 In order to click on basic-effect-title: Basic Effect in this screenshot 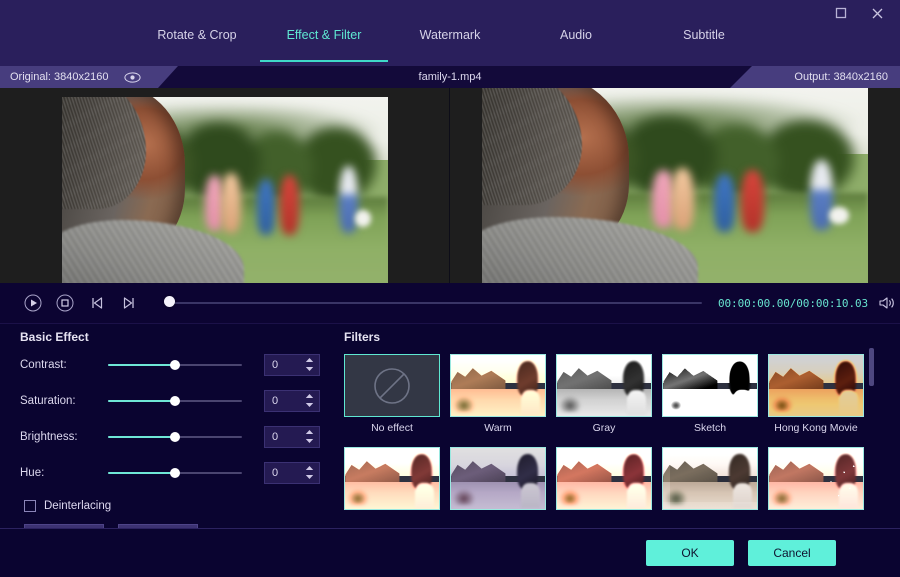, I will do `click(54, 337)`.